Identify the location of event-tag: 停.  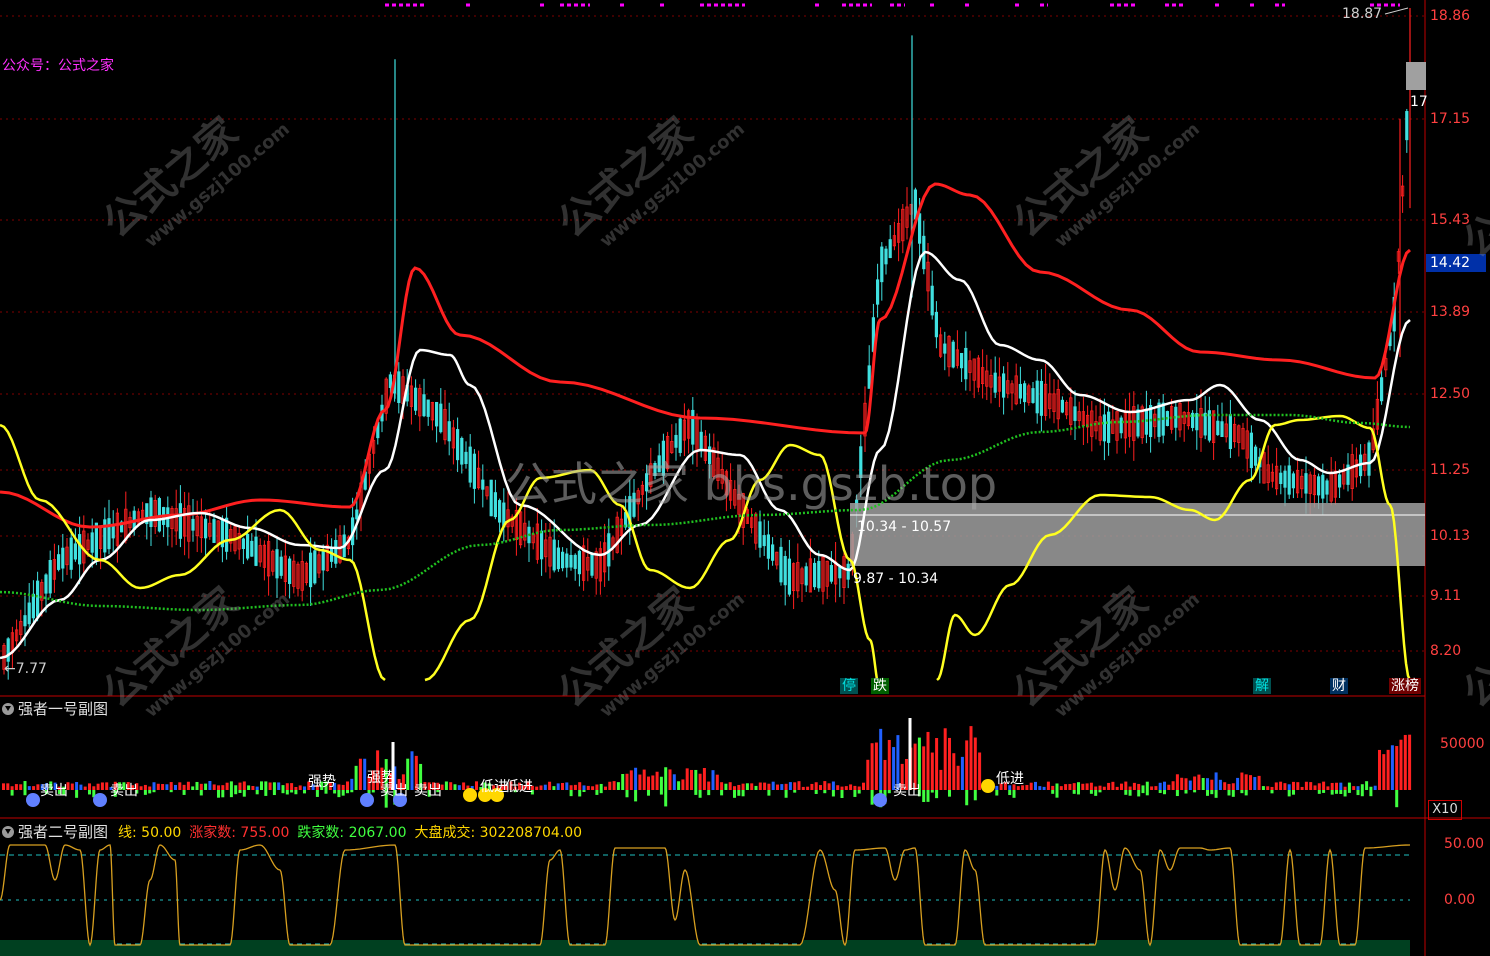
(849, 686).